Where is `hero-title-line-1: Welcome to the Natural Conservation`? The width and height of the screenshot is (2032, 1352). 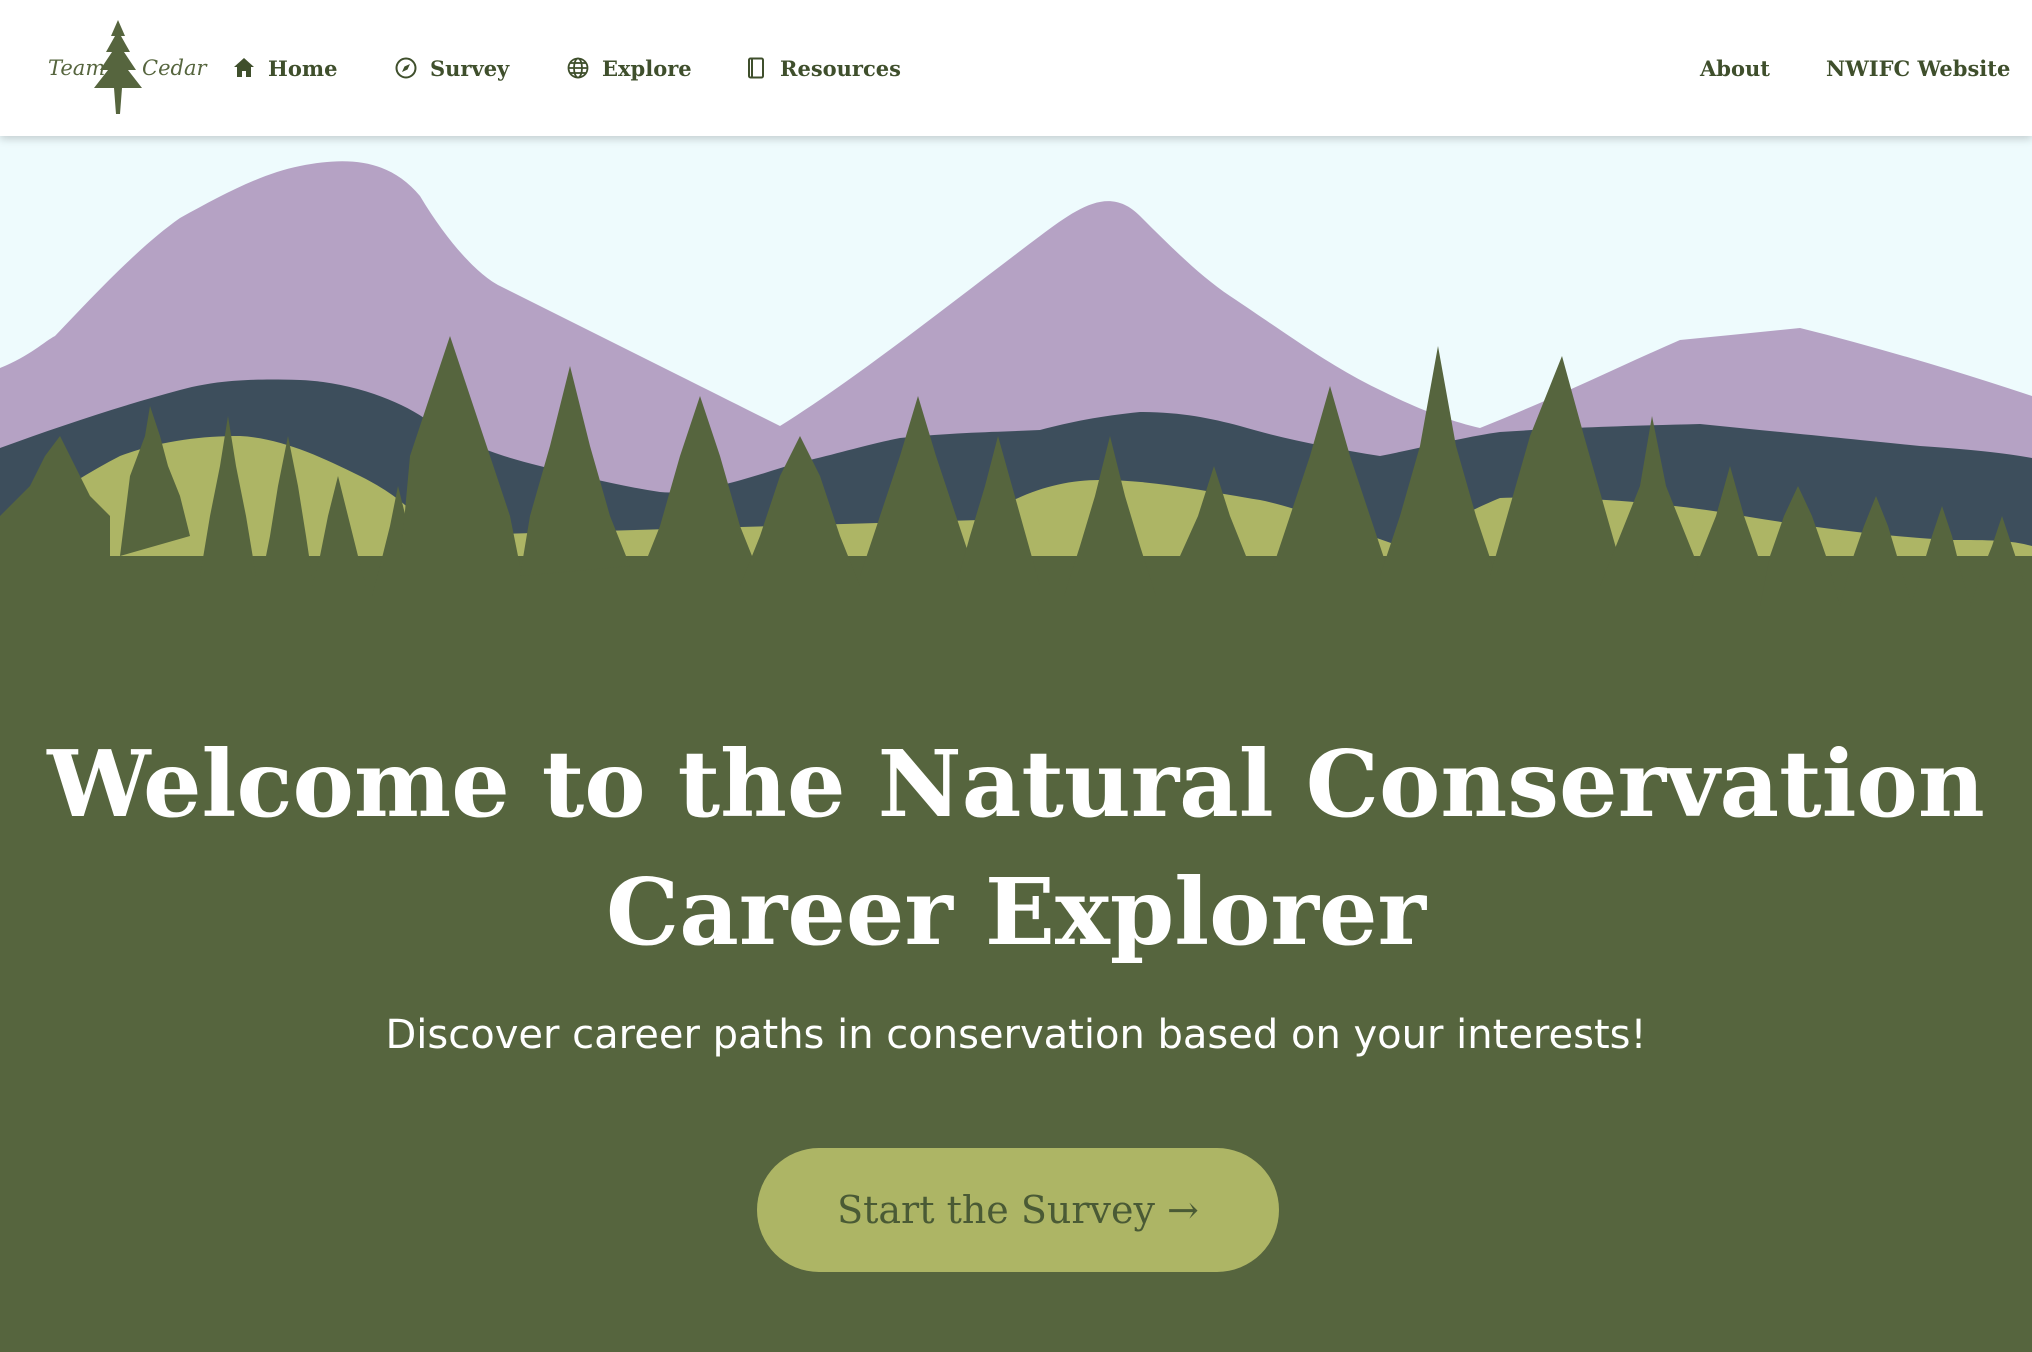
hero-title-line-1: Welcome to the Natural Conservation is located at coordinates (1016, 784).